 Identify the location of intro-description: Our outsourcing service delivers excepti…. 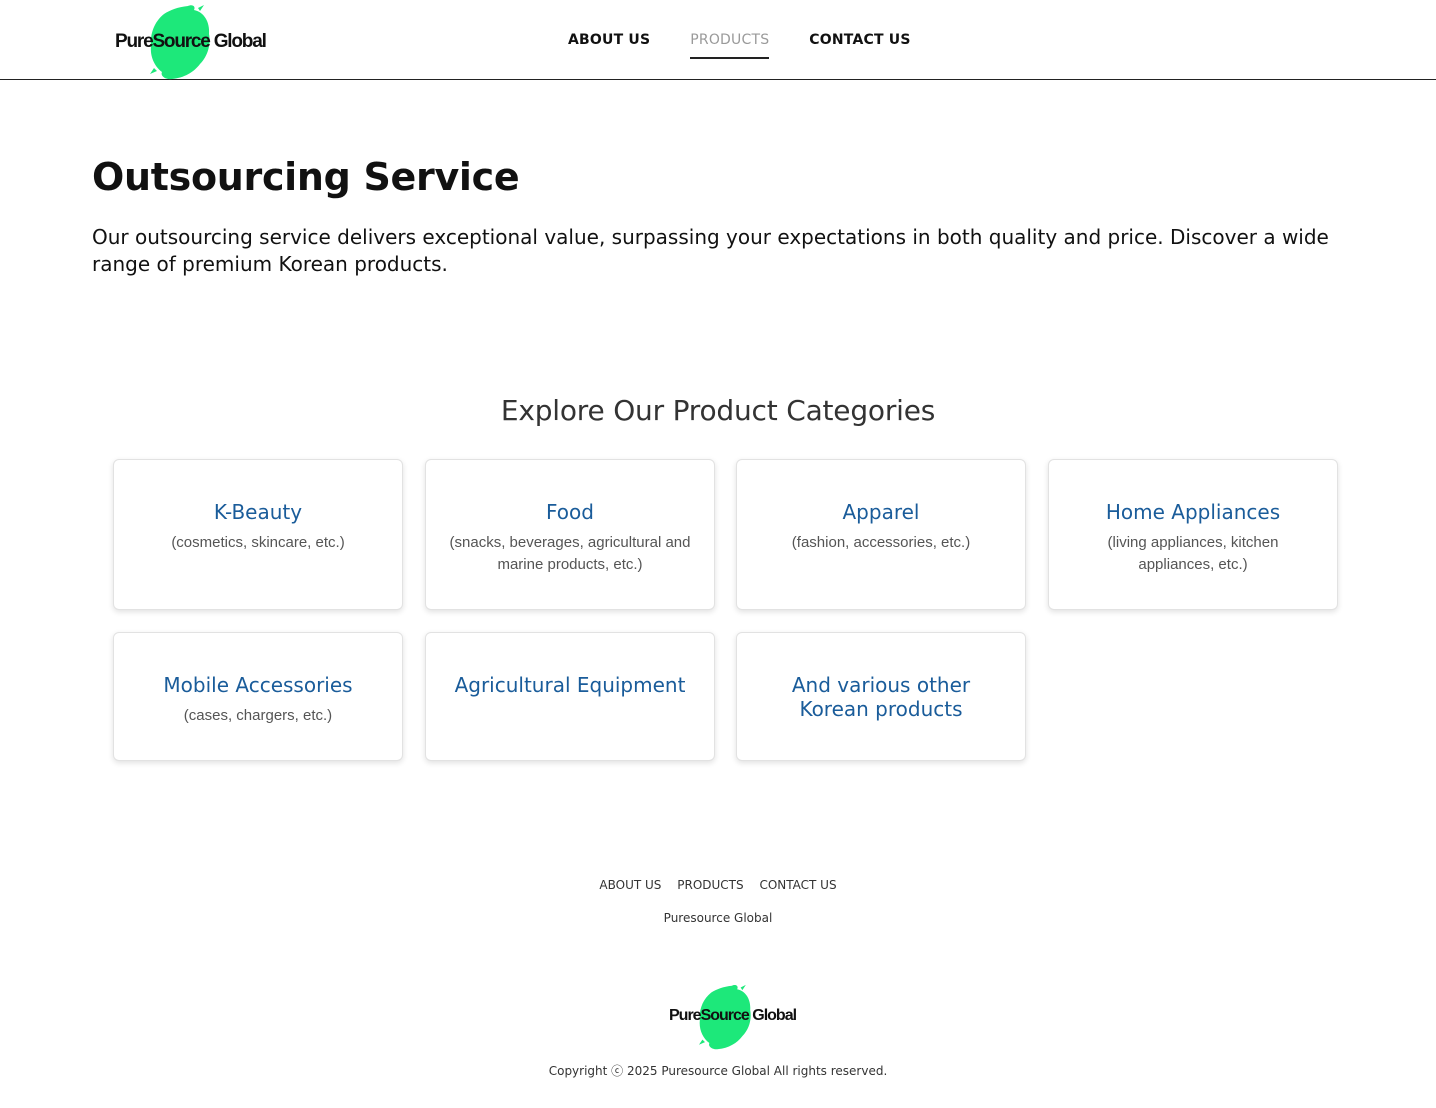
(710, 250).